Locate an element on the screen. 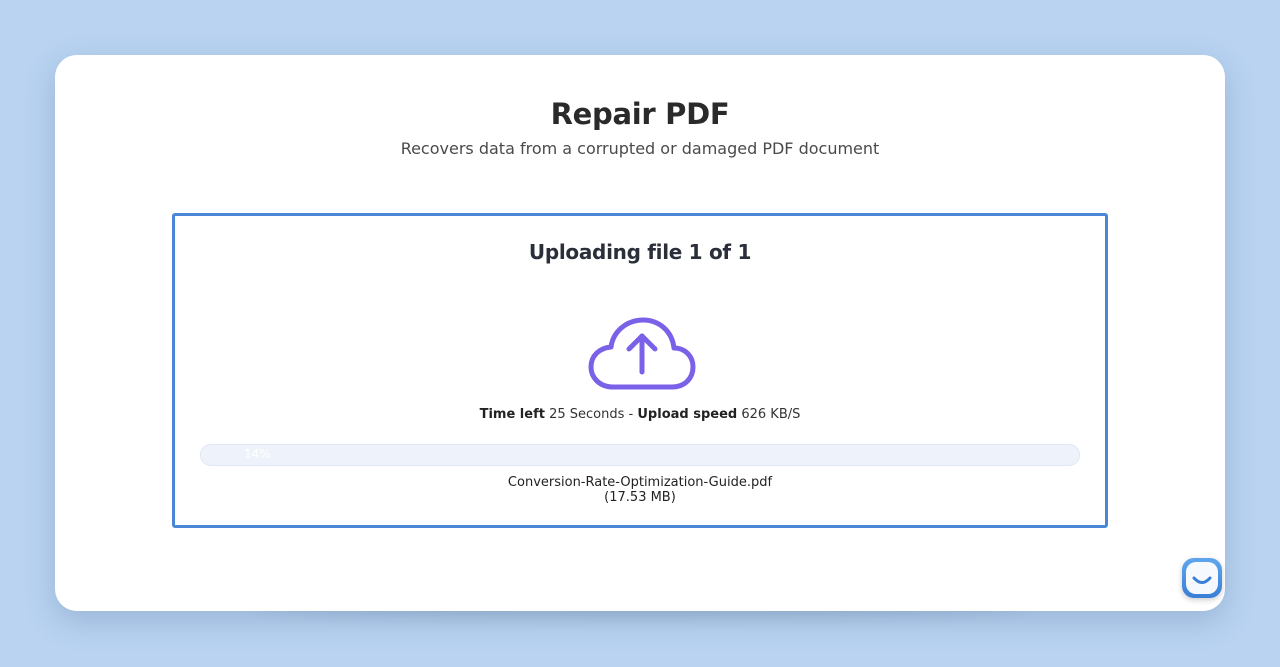 This screenshot has height=667, width=1280. upload-progress-bar: 14% is located at coordinates (640, 455).